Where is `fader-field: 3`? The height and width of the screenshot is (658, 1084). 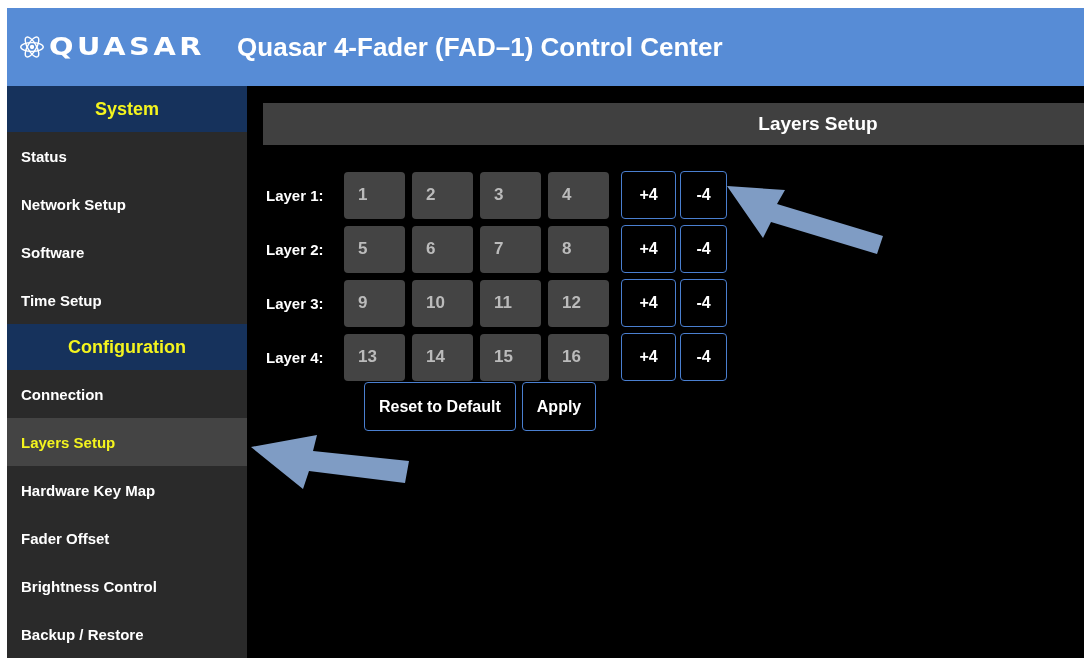 fader-field: 3 is located at coordinates (510, 195).